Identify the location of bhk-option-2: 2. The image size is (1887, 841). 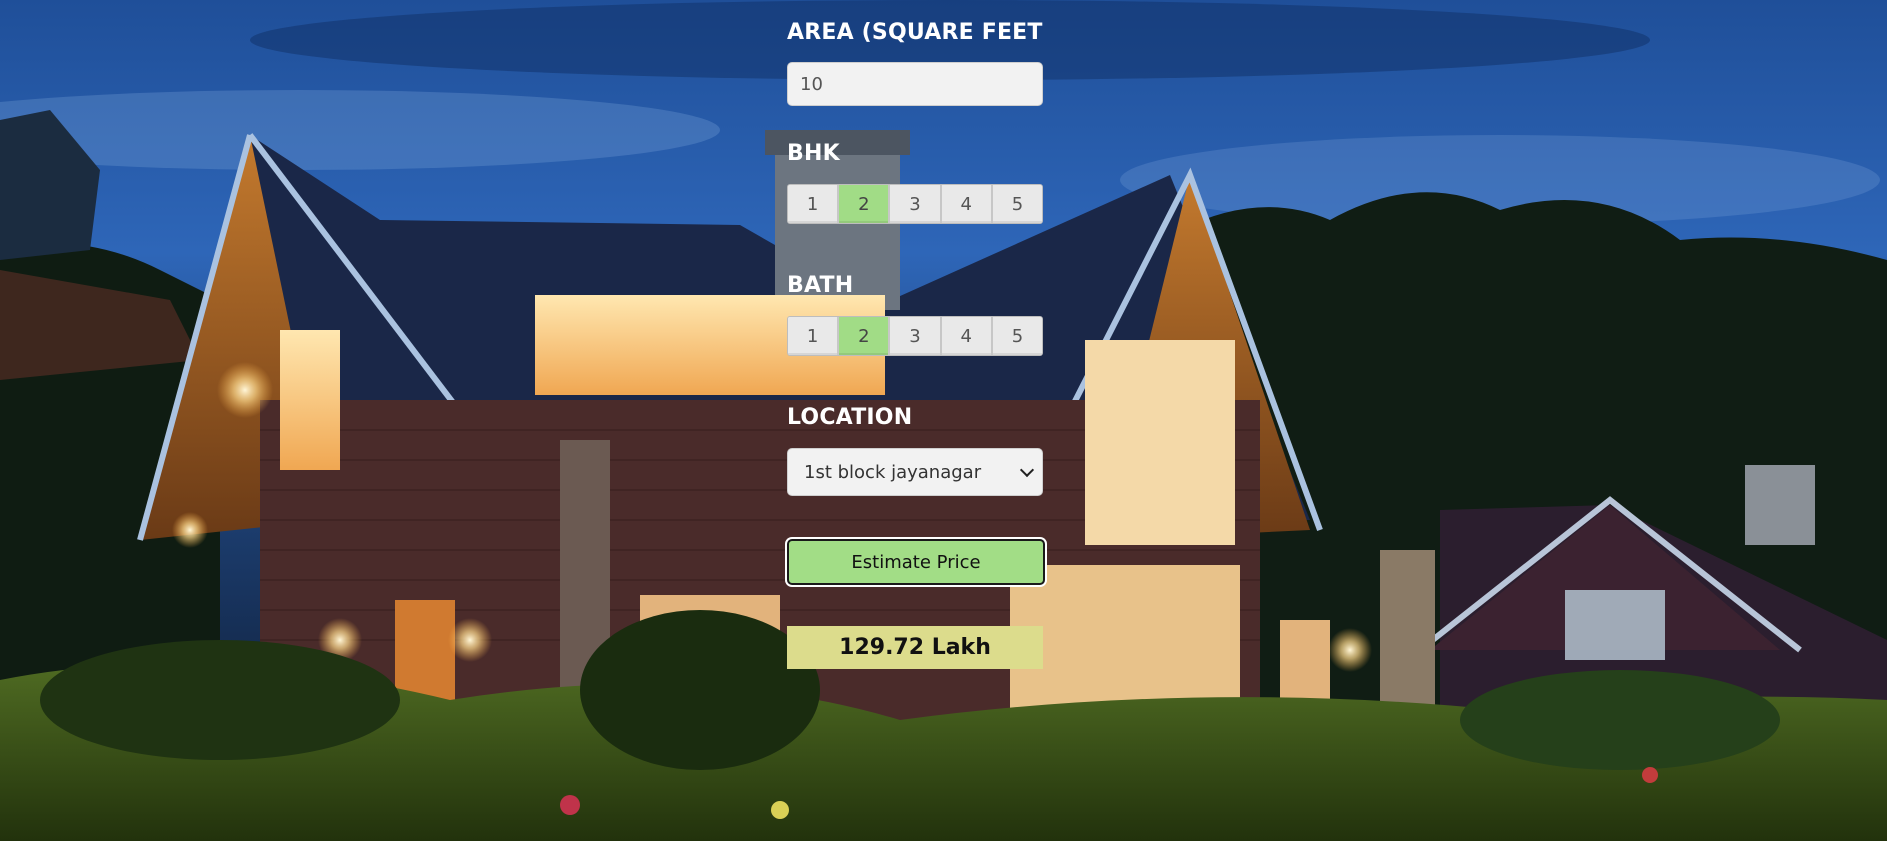
(865, 204).